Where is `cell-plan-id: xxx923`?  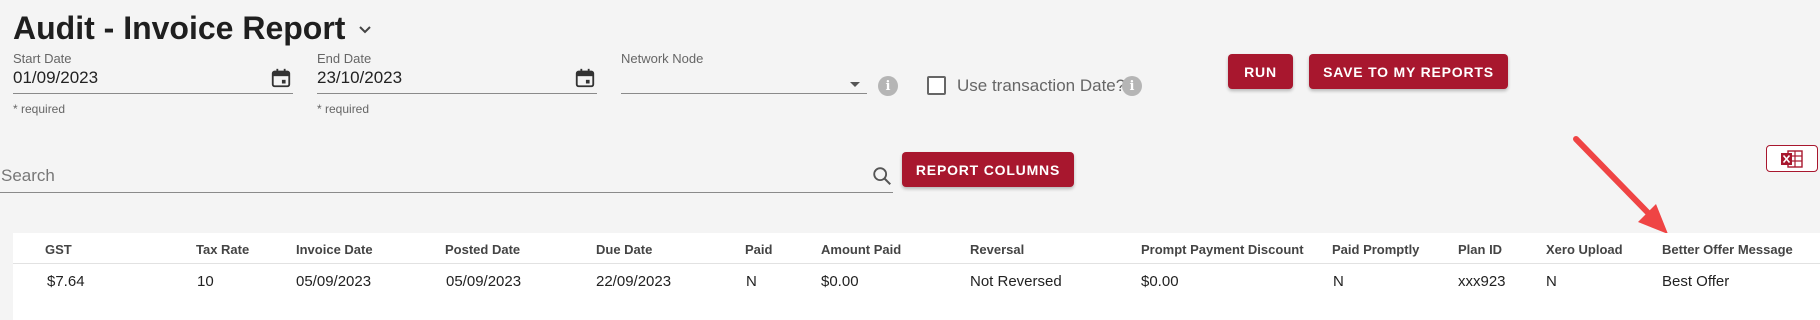 cell-plan-id: xxx923 is located at coordinates (1482, 281).